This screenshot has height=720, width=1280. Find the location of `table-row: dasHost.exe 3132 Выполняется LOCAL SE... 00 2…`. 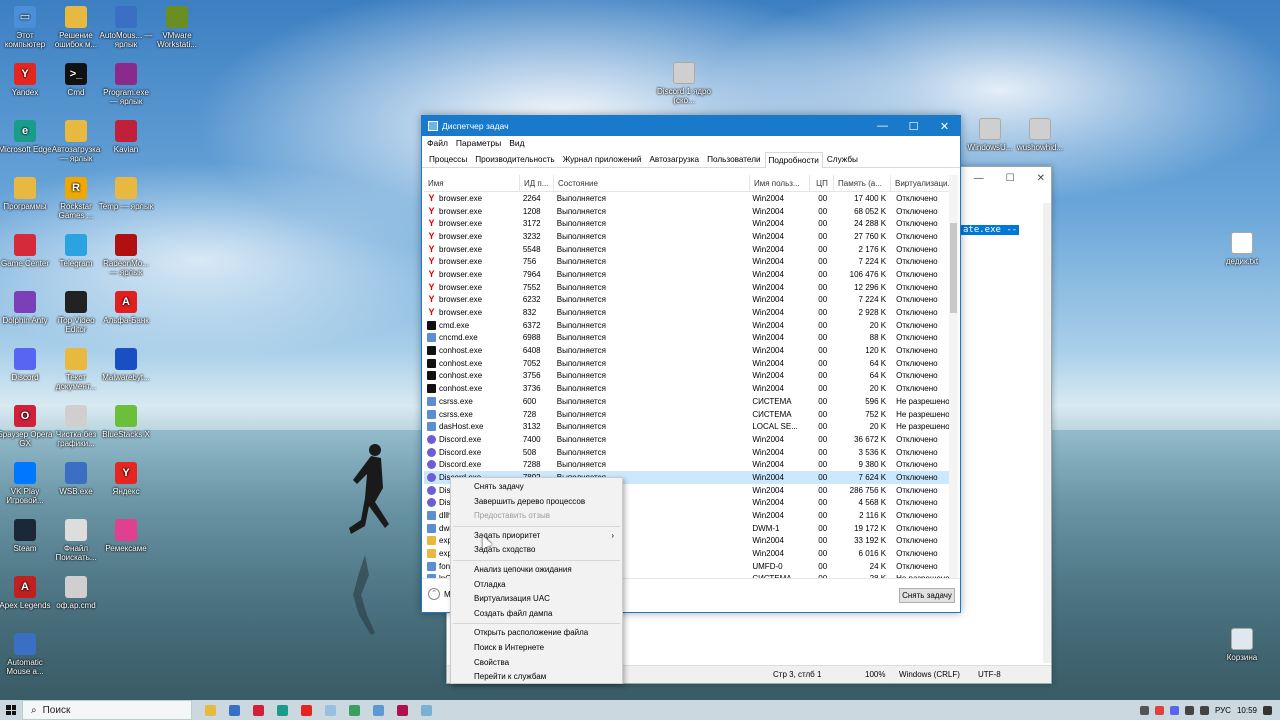

table-row: dasHost.exe 3132 Выполняется LOCAL SE... 00 2… is located at coordinates (687, 426).